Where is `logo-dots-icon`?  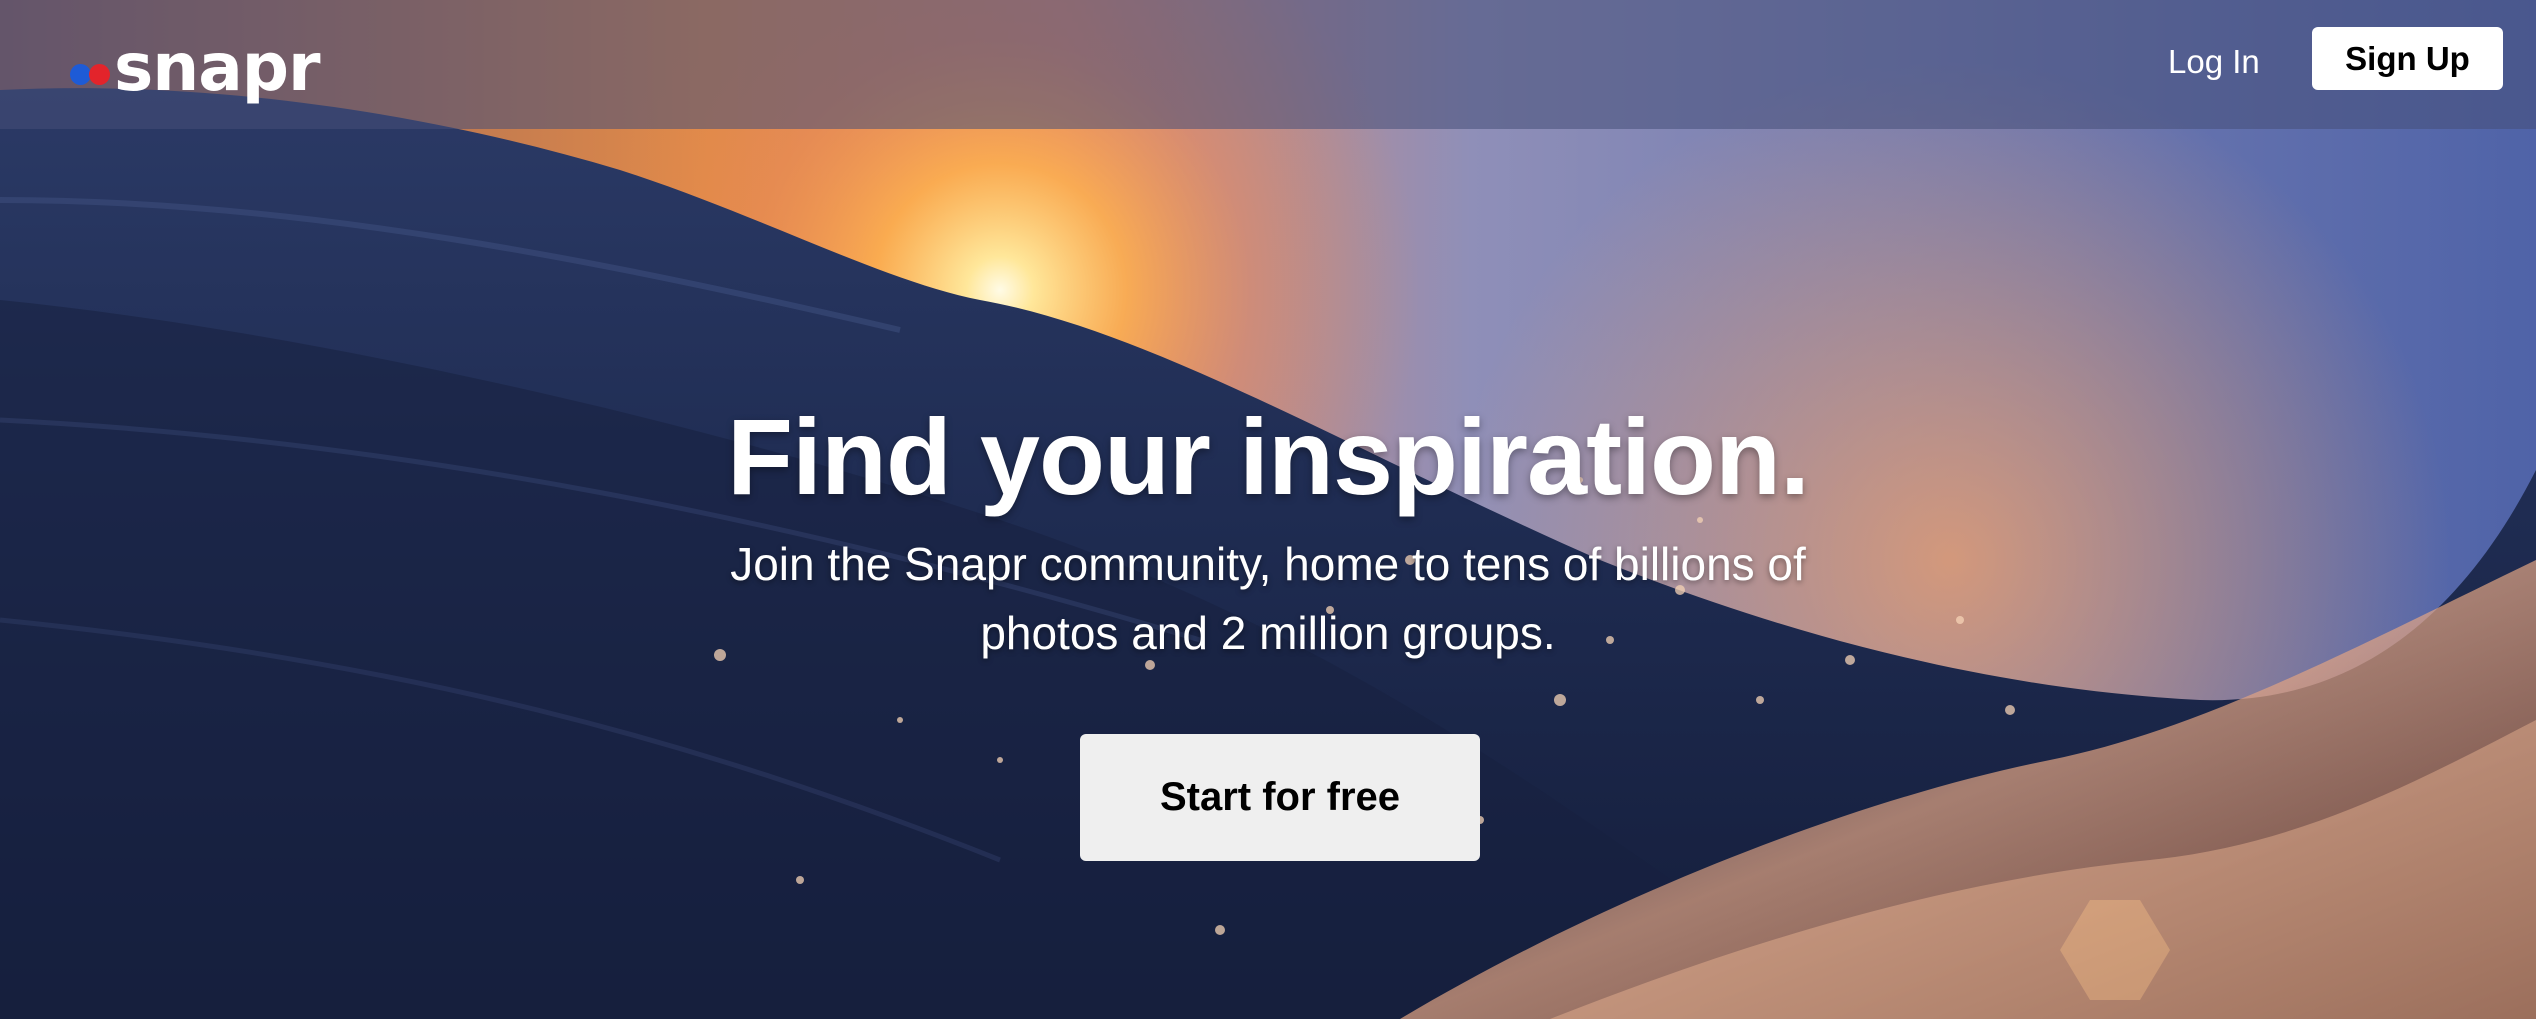 logo-dots-icon is located at coordinates (90, 74).